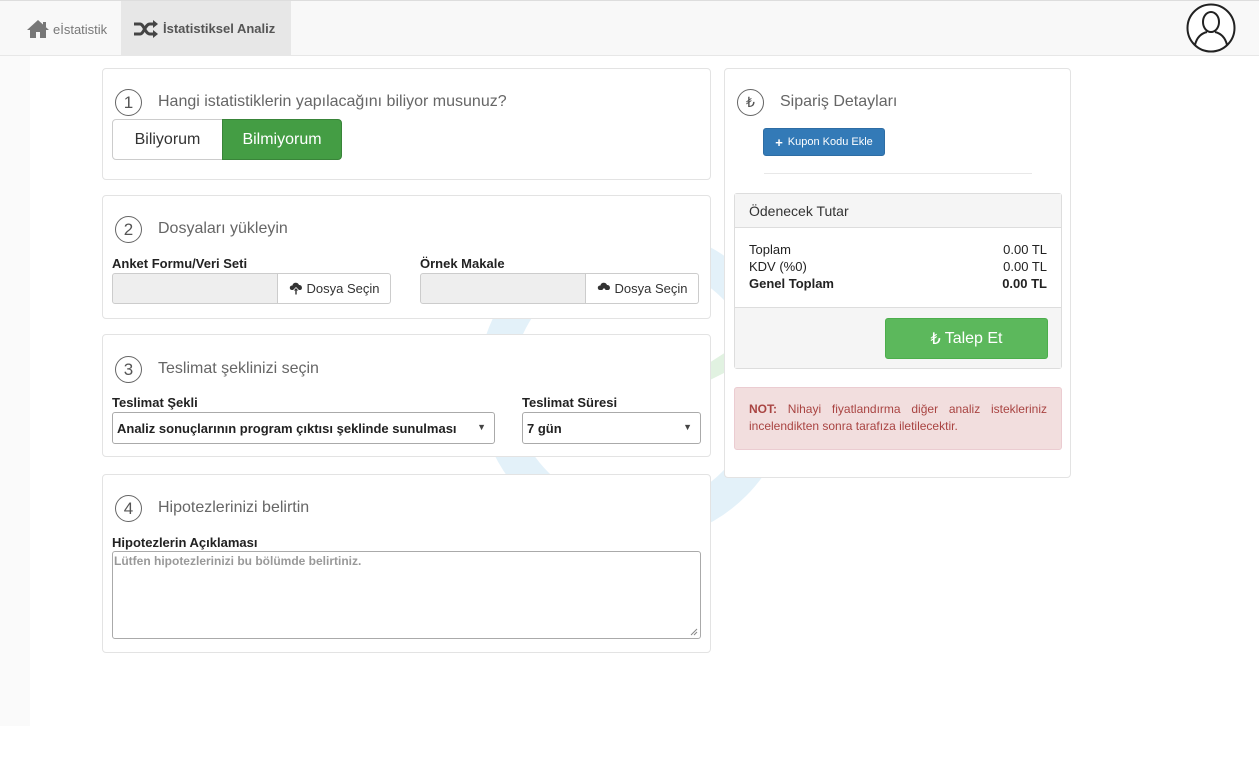 This screenshot has width=1259, height=757. I want to click on amount-title: Ödenecek Tutar, so click(898, 211).